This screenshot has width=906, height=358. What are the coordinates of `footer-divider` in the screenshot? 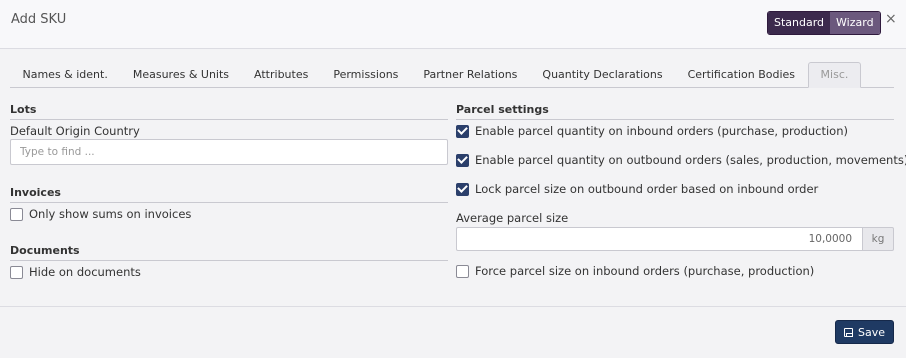 It's located at (453, 306).